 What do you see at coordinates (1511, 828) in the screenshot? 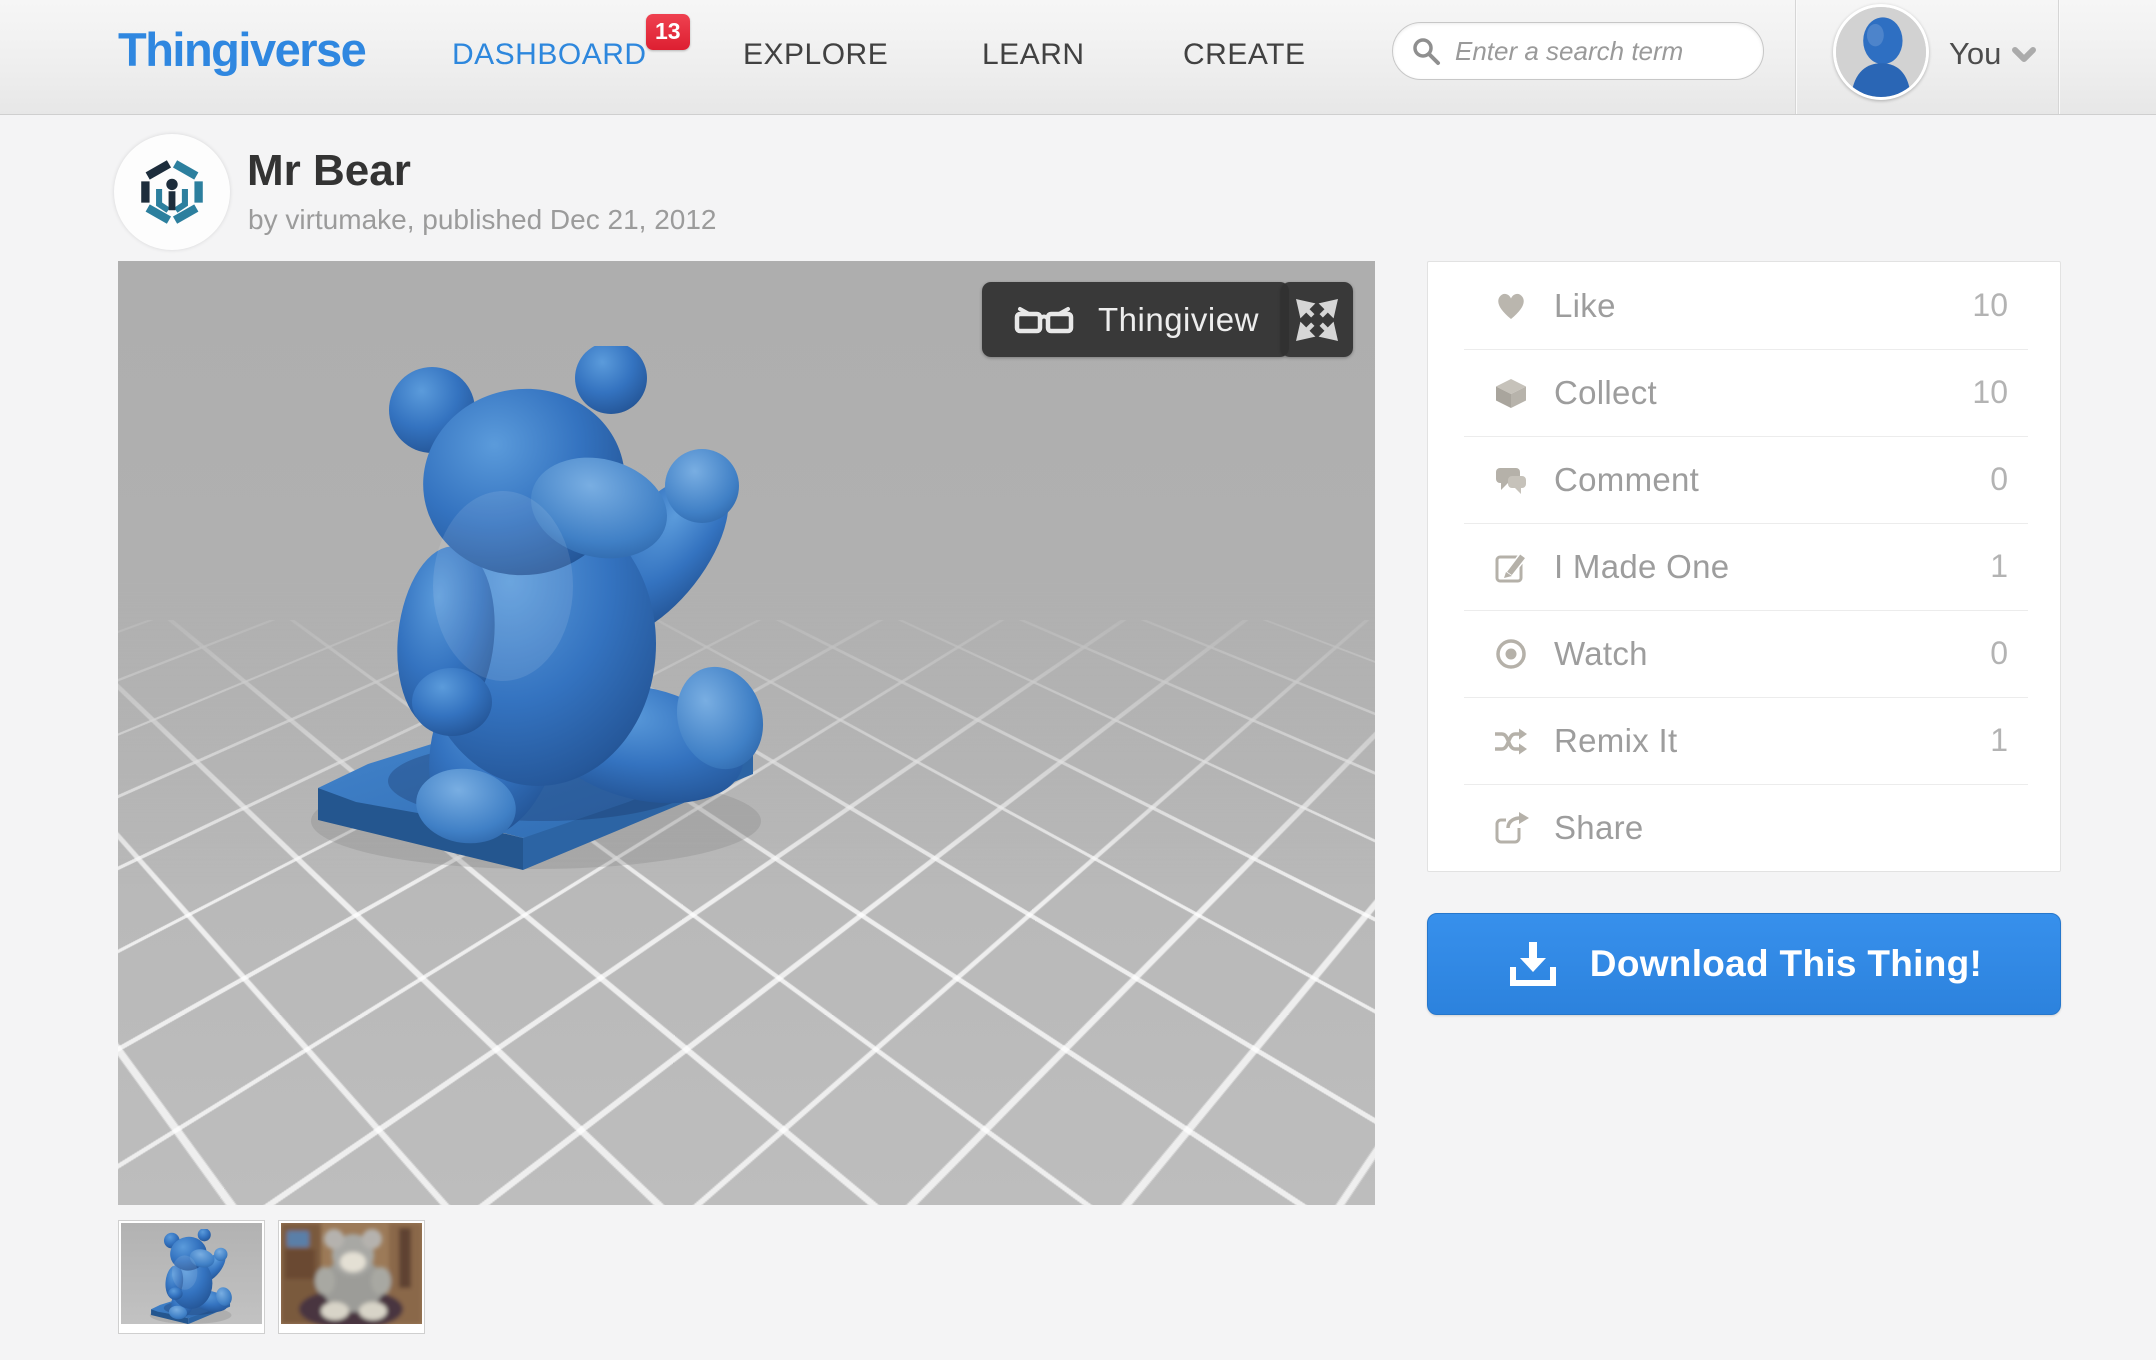
I see `share-icon` at bounding box center [1511, 828].